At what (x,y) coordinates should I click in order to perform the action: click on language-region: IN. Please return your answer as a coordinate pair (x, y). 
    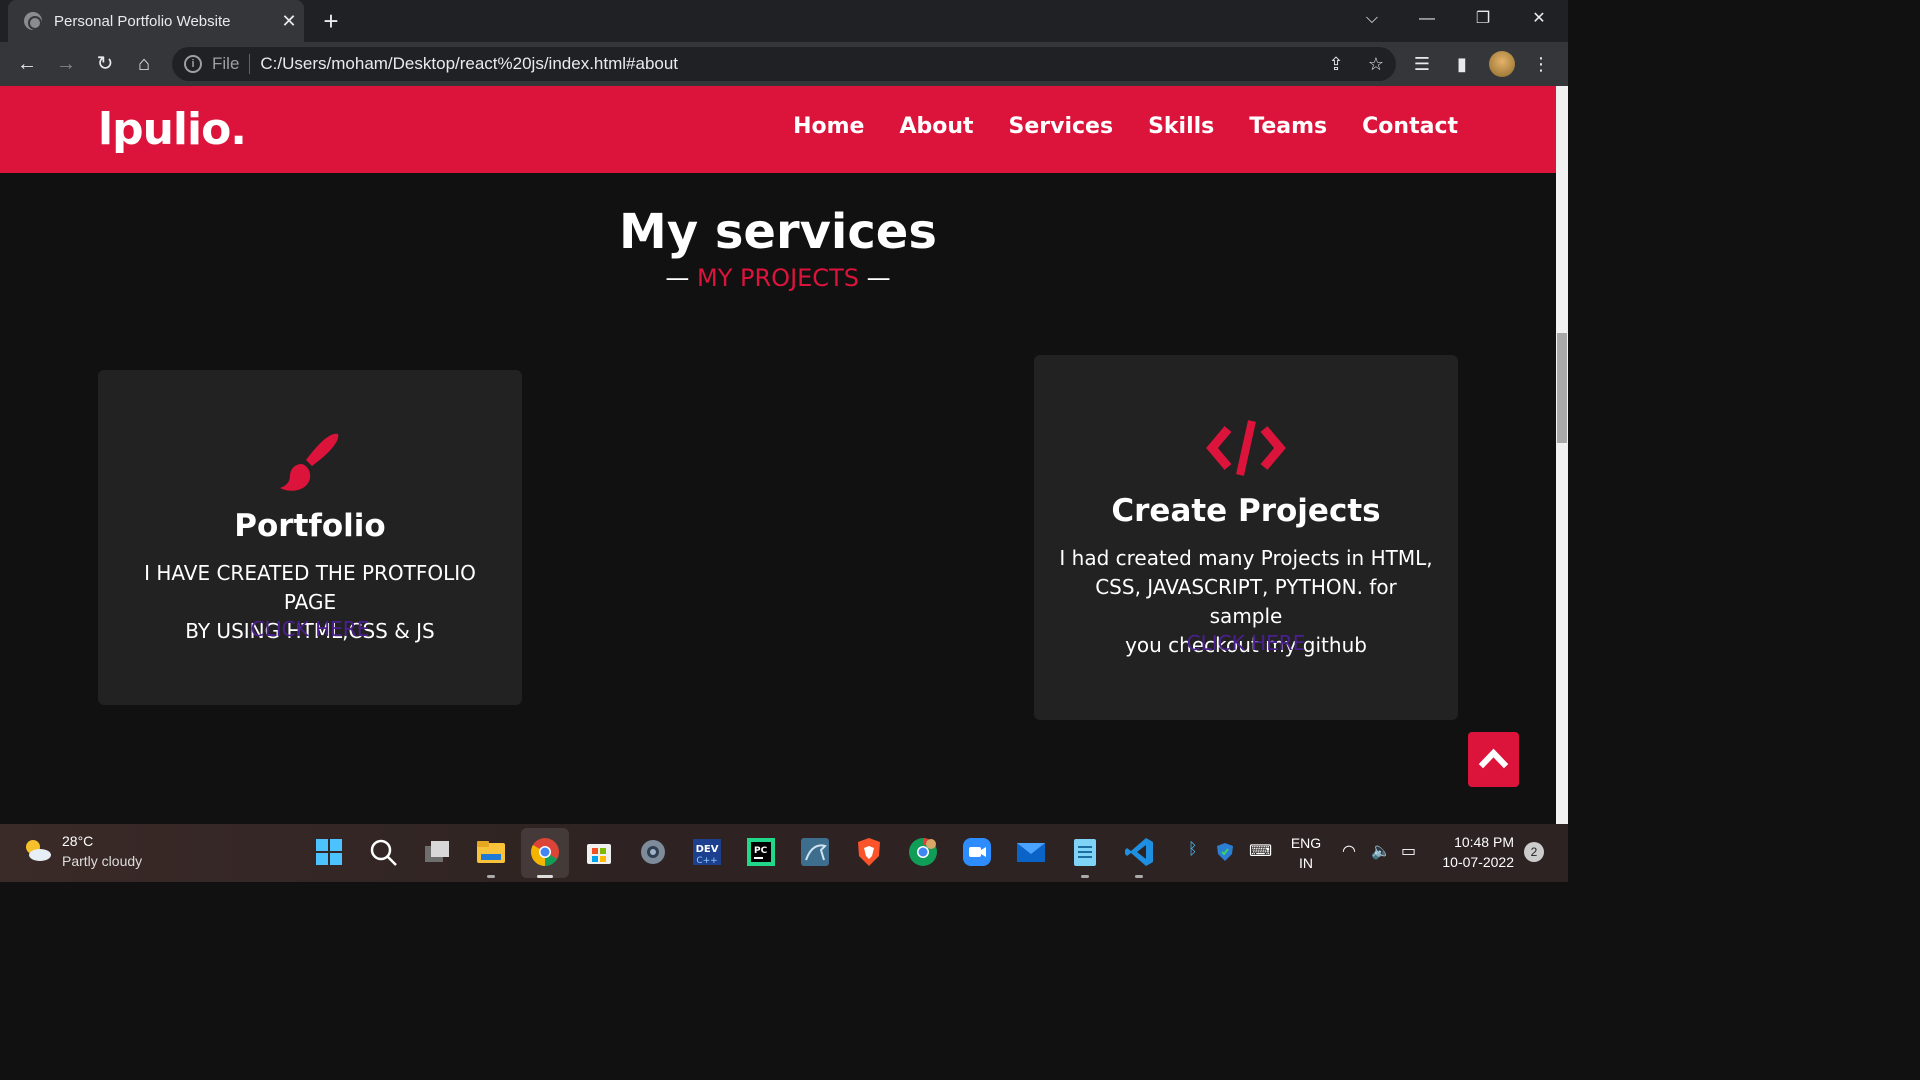
    Looking at the image, I should click on (1306, 863).